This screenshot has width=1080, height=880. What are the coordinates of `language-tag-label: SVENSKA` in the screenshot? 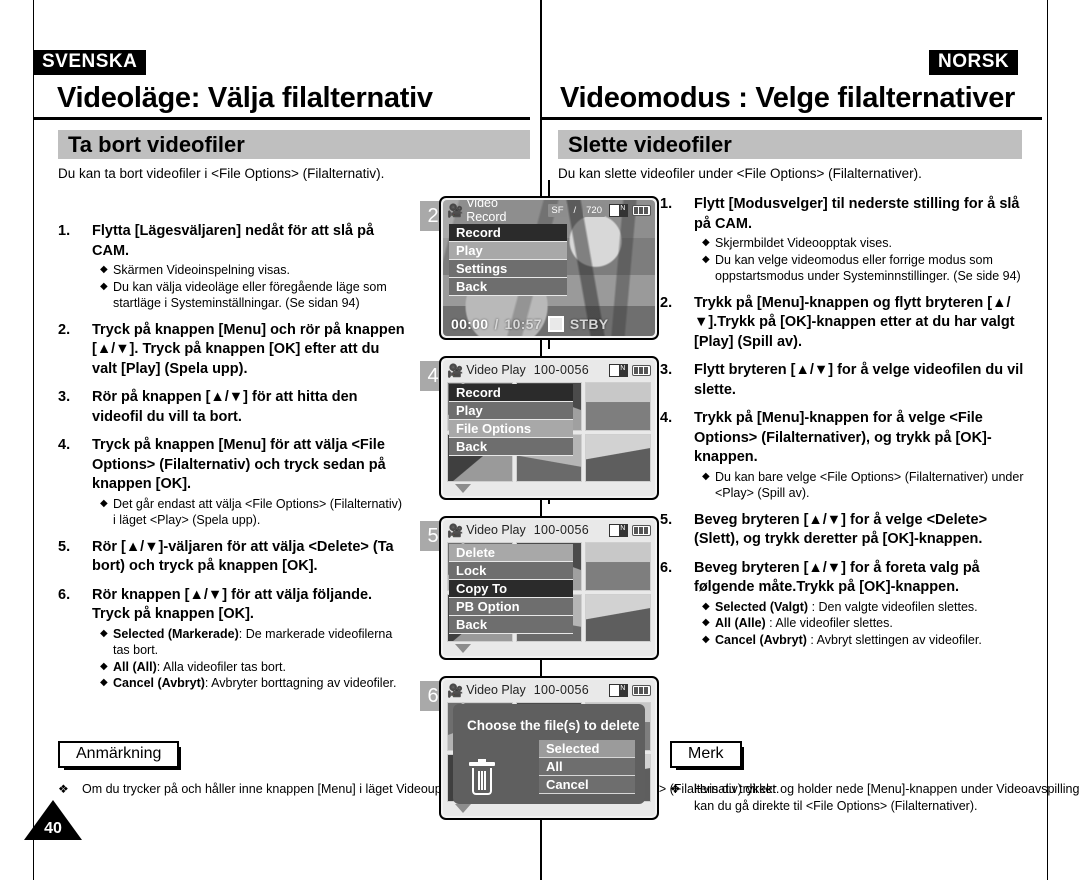 It's located at (90, 62).